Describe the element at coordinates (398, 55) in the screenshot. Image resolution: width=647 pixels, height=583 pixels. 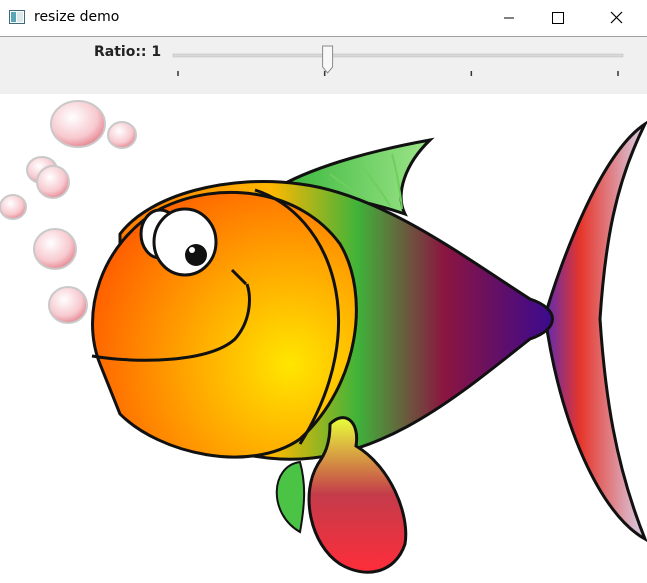
I see `slider-track` at that location.